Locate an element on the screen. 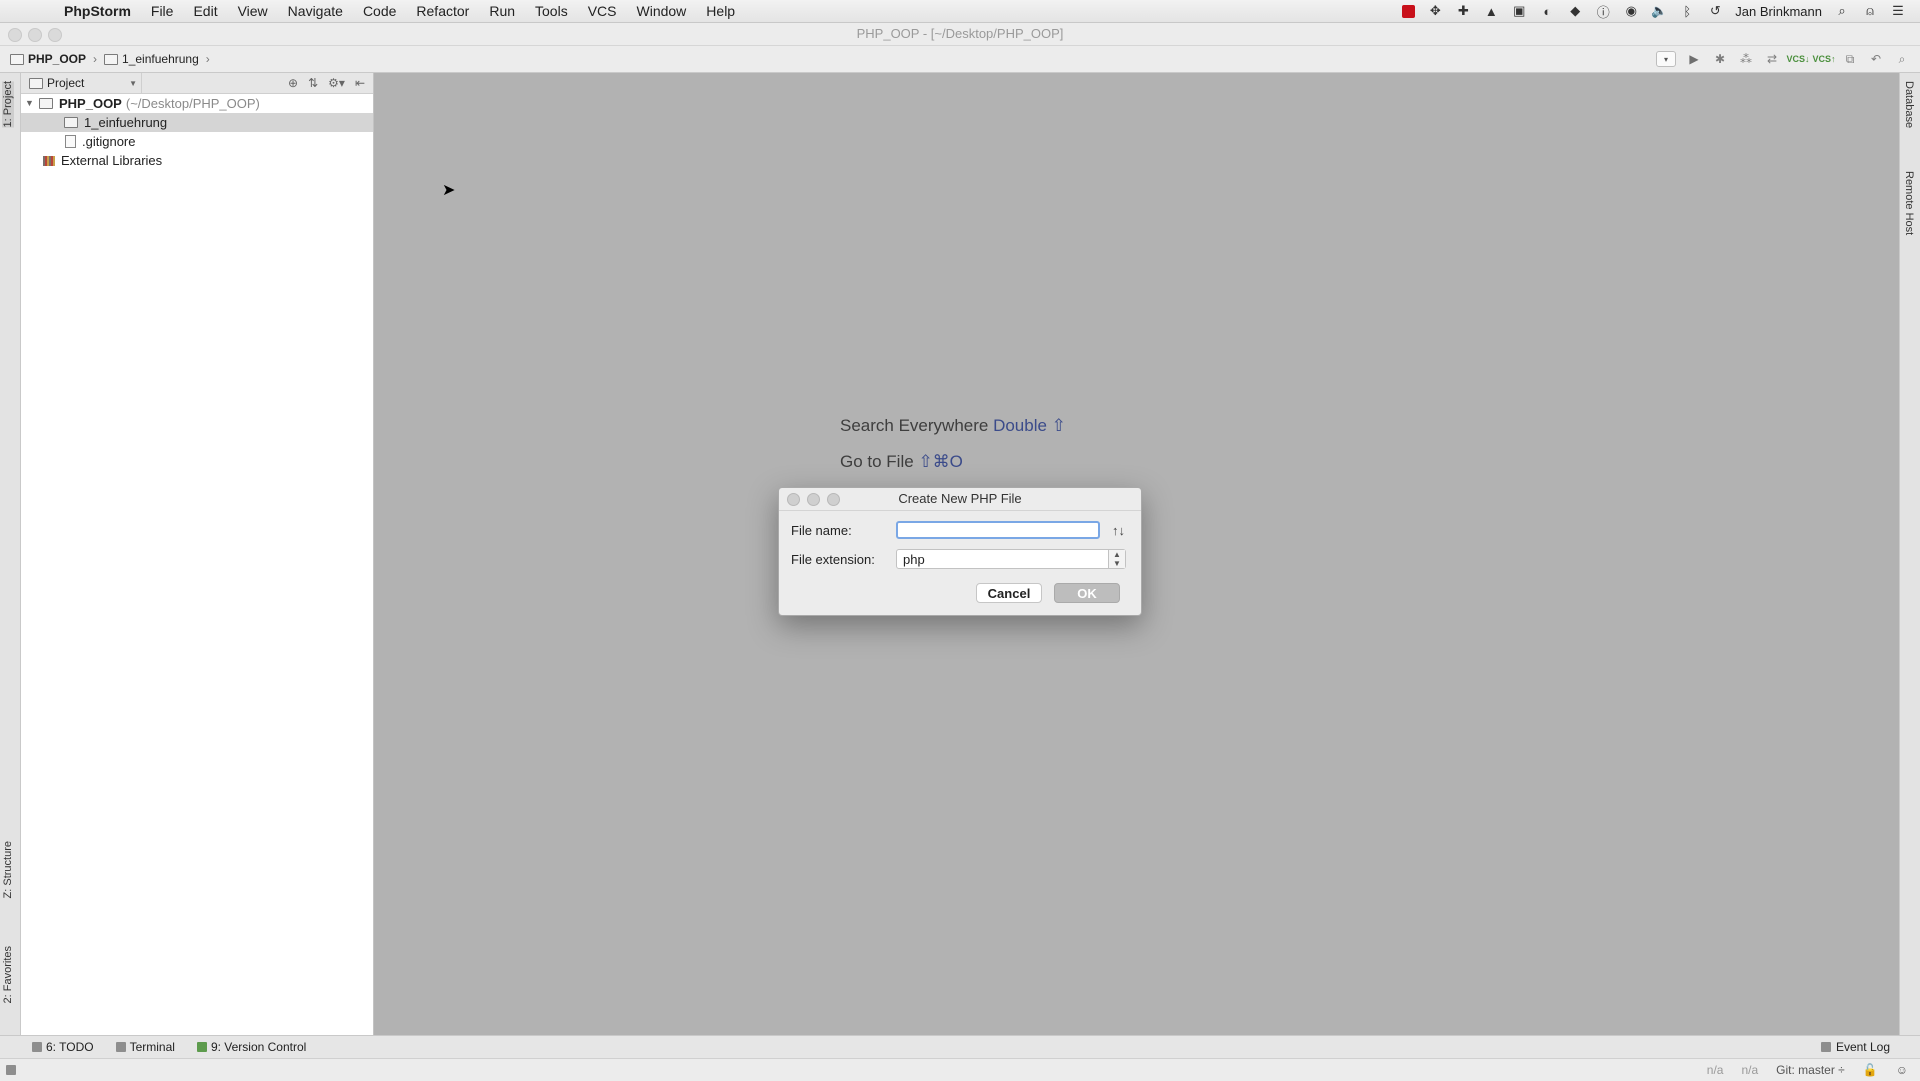  tree-item-folder: 1_einfuehrung is located at coordinates (197, 122).